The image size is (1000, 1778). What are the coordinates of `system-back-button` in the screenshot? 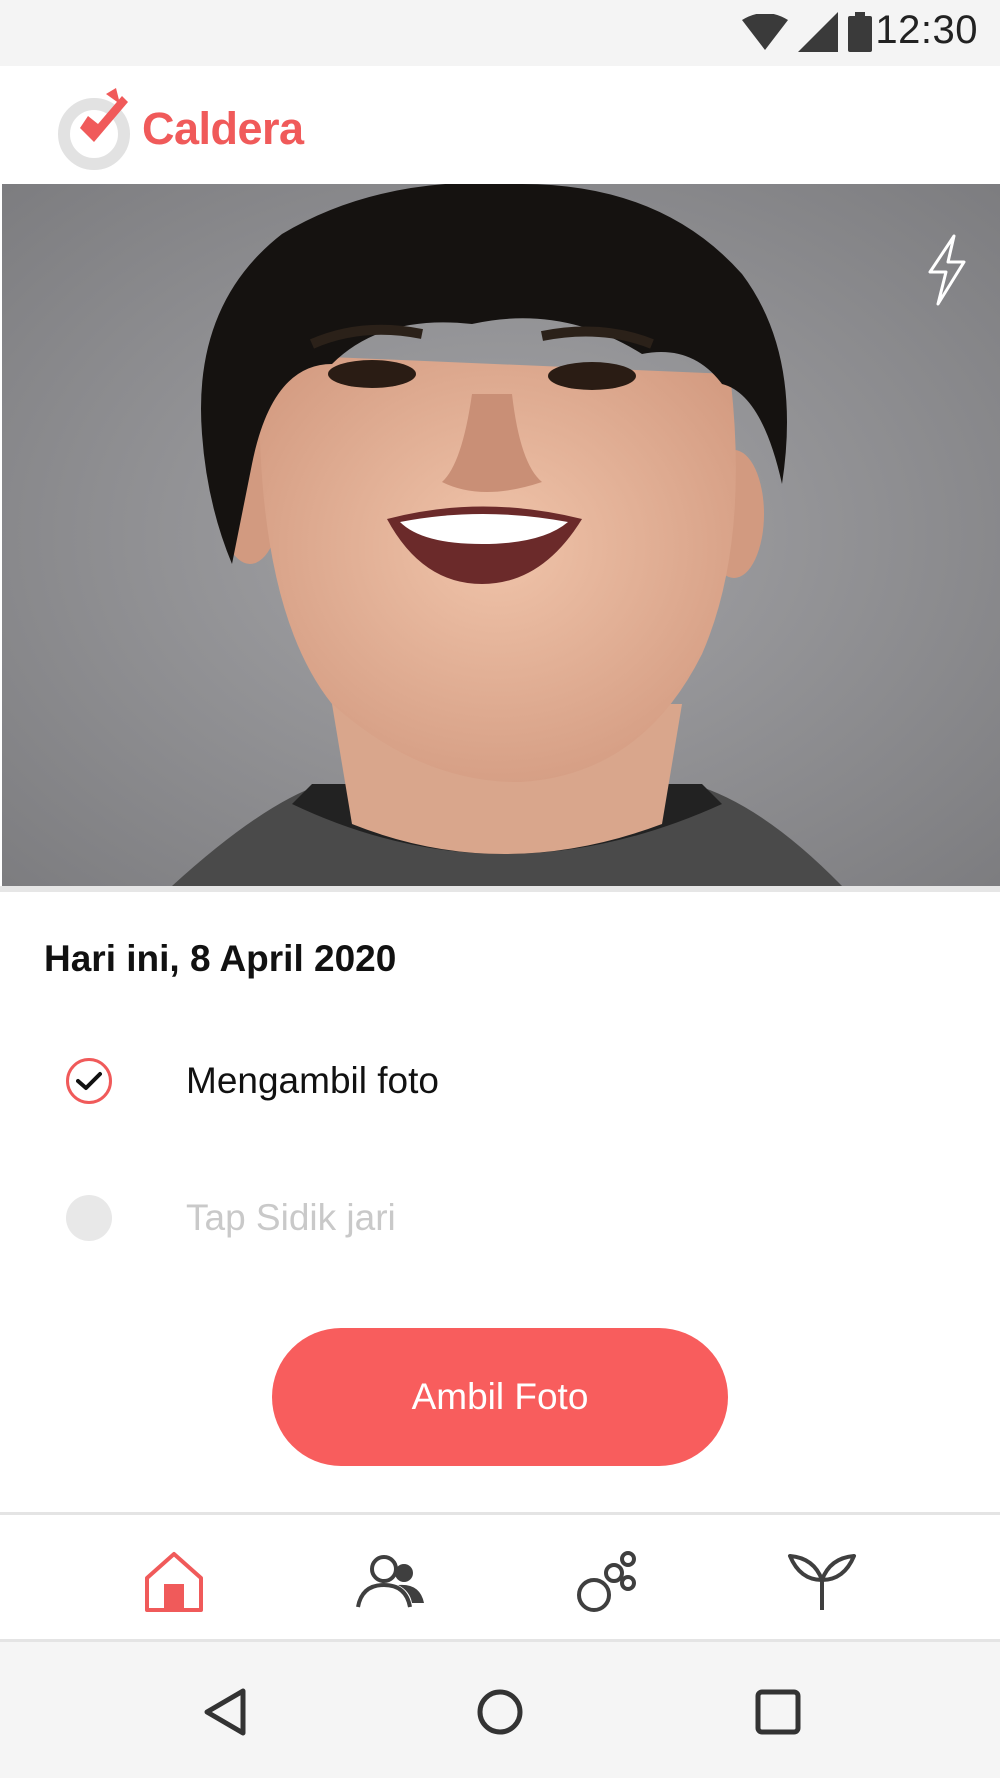 It's located at (224, 1712).